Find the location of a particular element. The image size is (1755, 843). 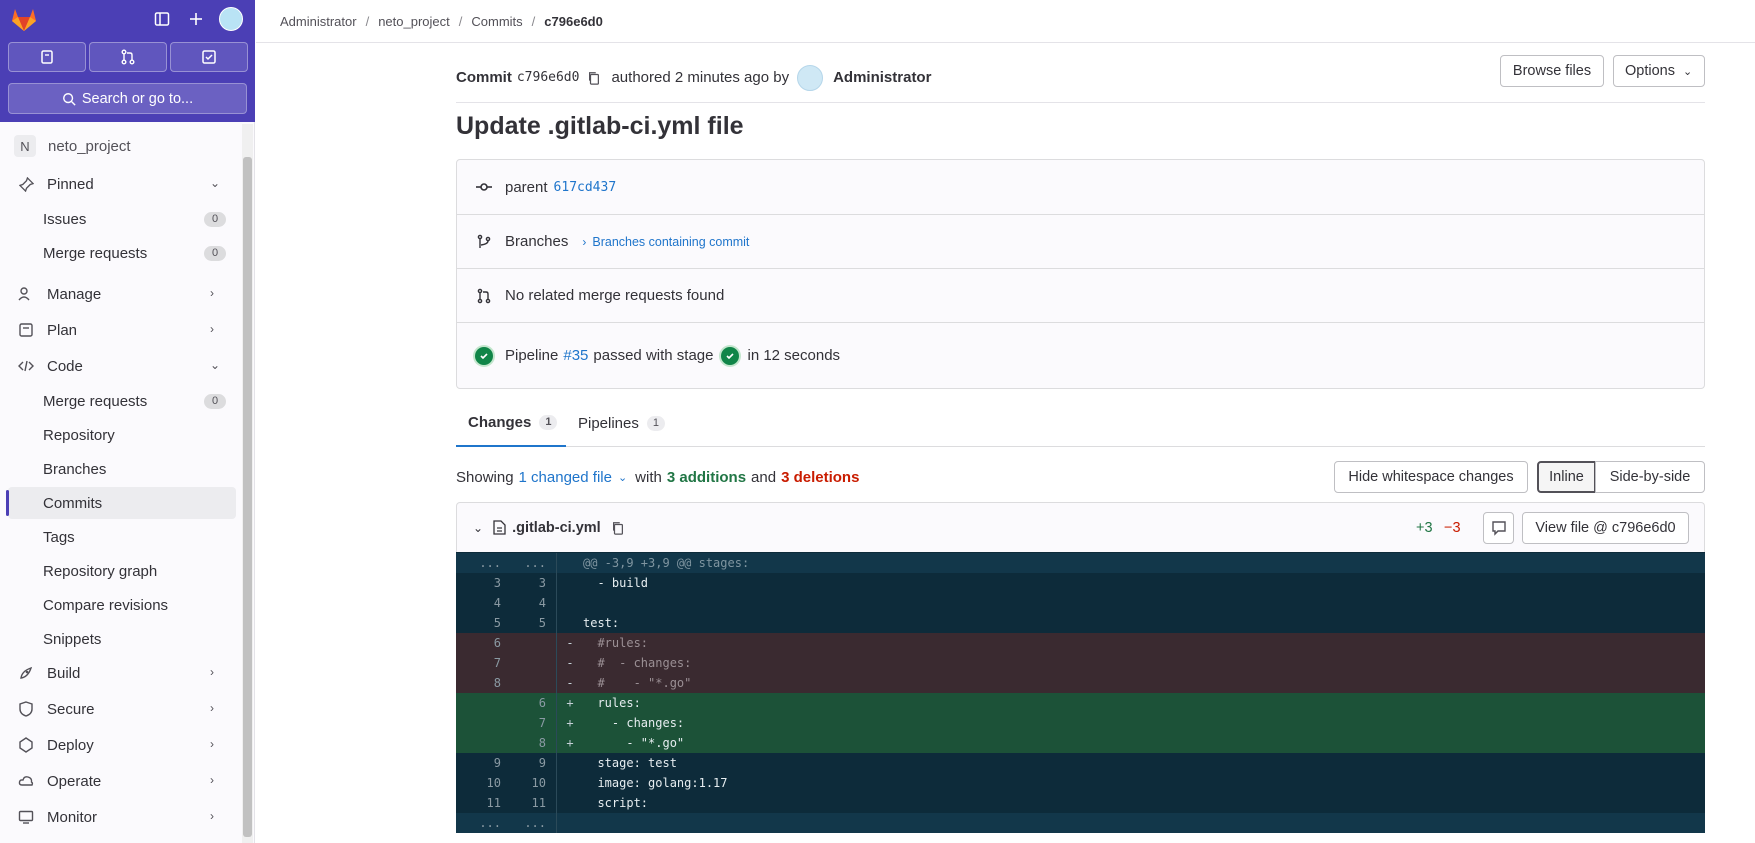

tab-label: Changes is located at coordinates (500, 422).